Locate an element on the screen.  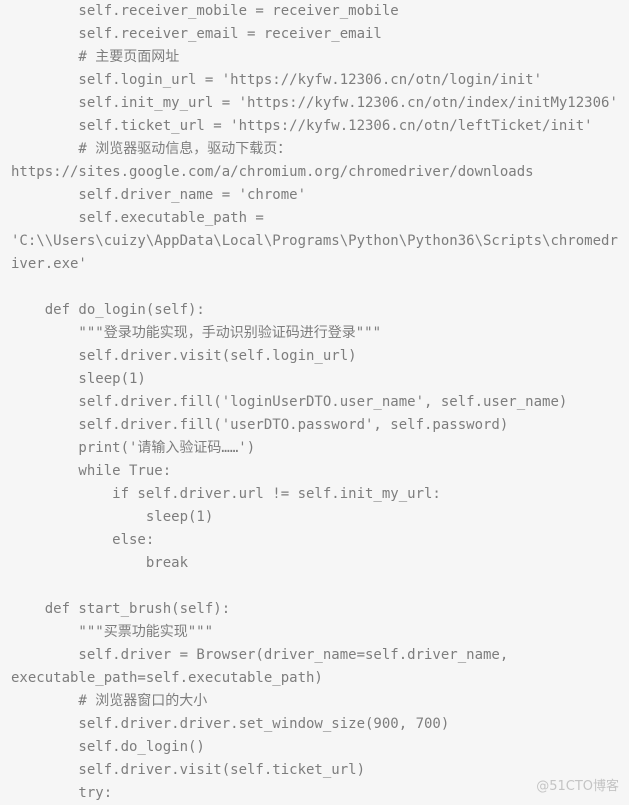
code-line: def start_brush(self): is located at coordinates (121, 609).